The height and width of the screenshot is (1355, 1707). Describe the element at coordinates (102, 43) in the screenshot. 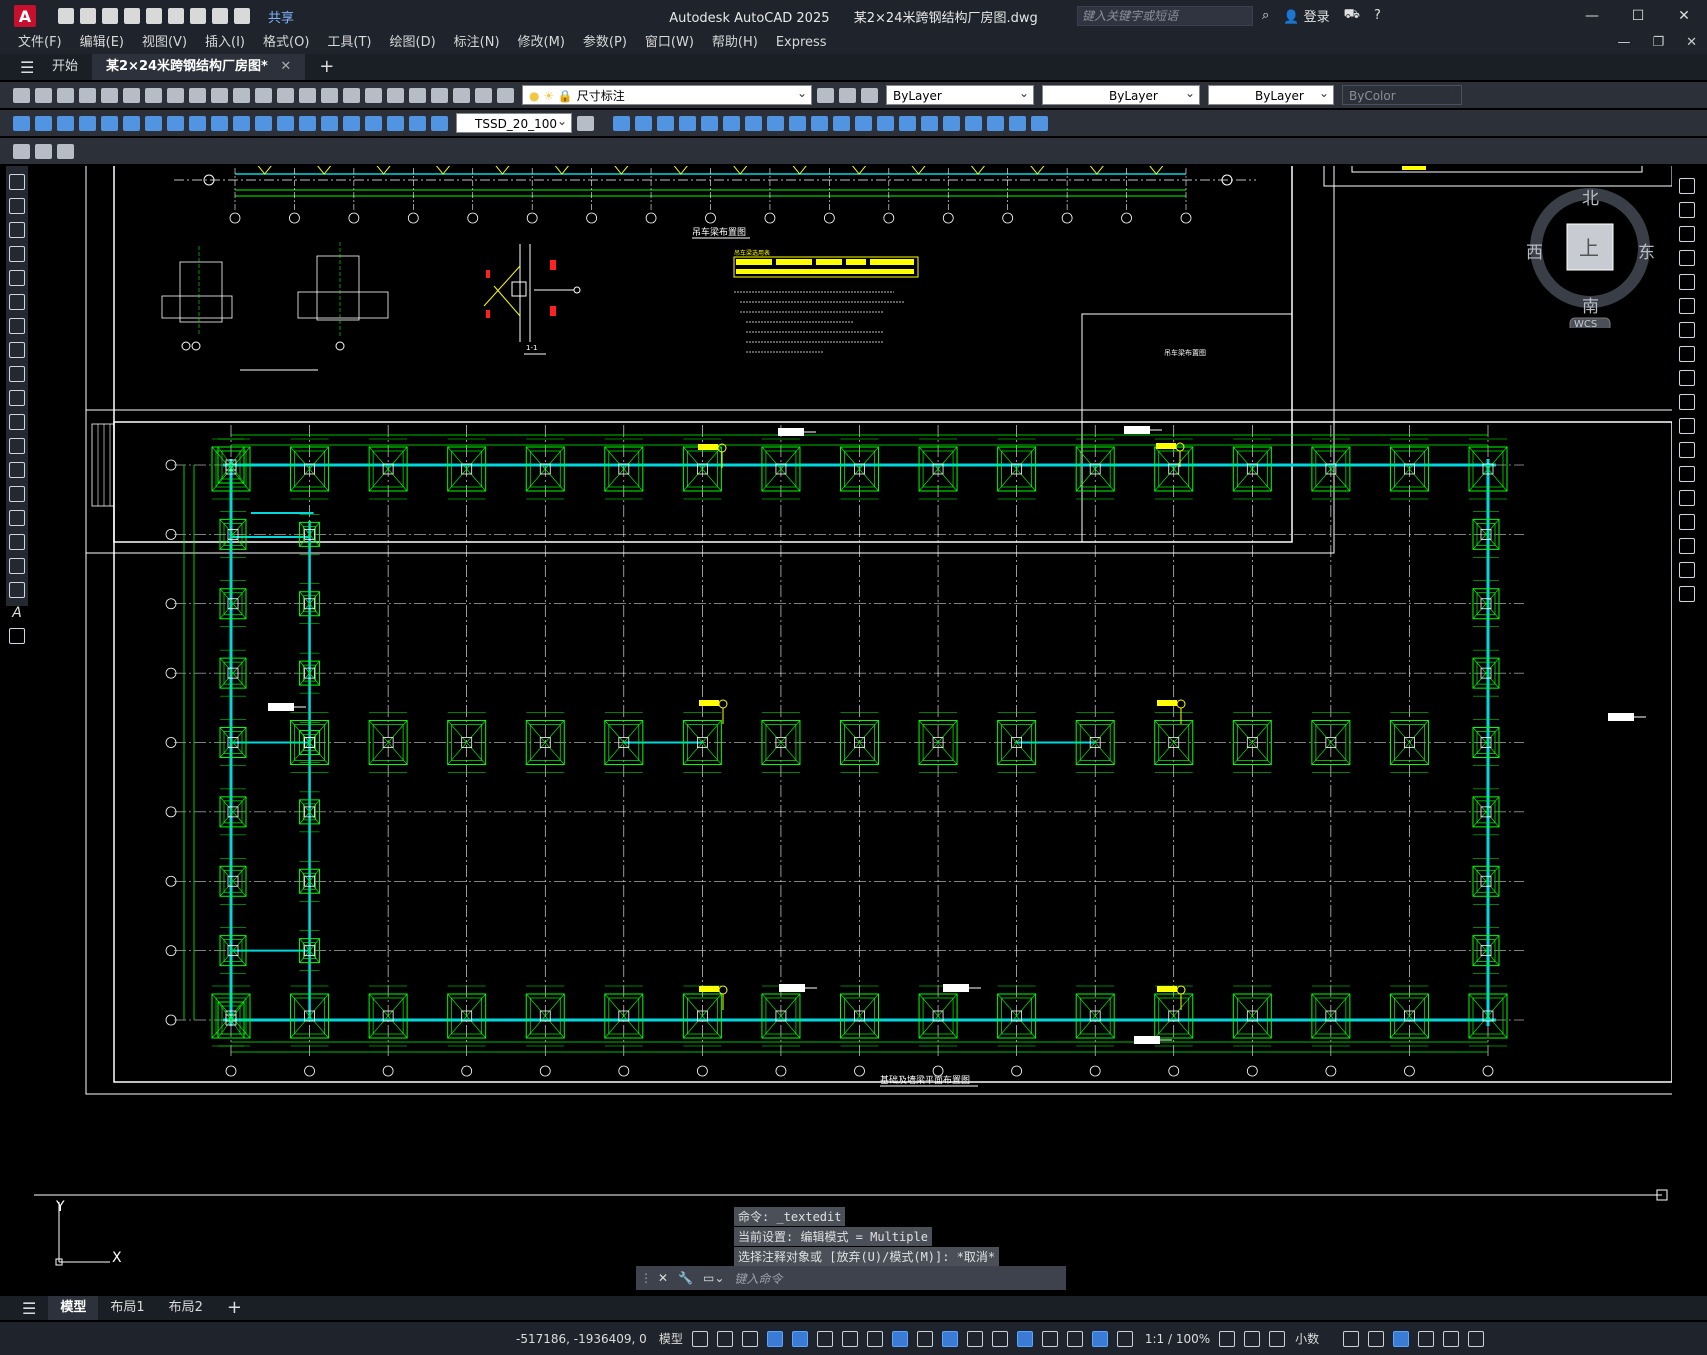

I see `menu-edit: 编辑(E)` at that location.